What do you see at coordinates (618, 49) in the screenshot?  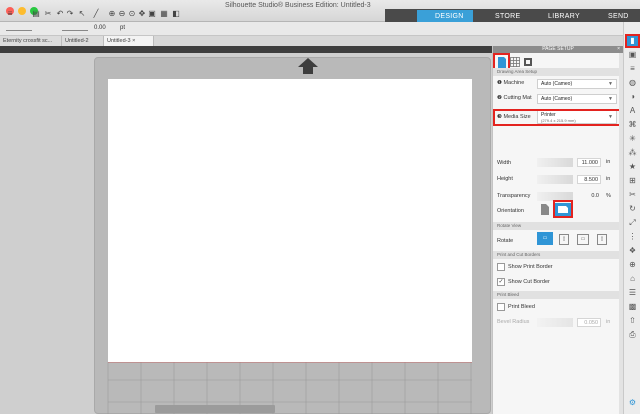 I see `close-icon: ×` at bounding box center [618, 49].